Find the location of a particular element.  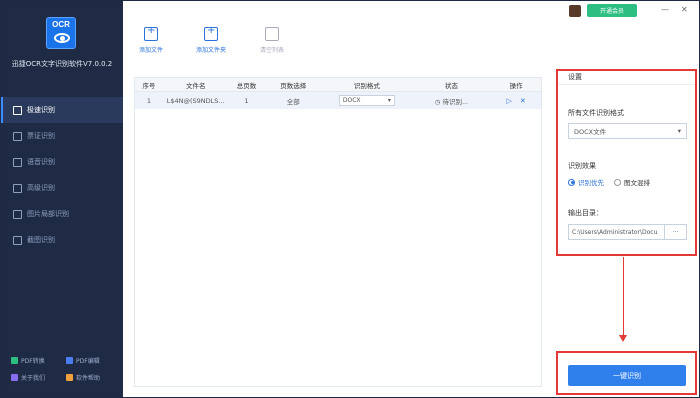

link-label: PDF编辑 is located at coordinates (88, 361).